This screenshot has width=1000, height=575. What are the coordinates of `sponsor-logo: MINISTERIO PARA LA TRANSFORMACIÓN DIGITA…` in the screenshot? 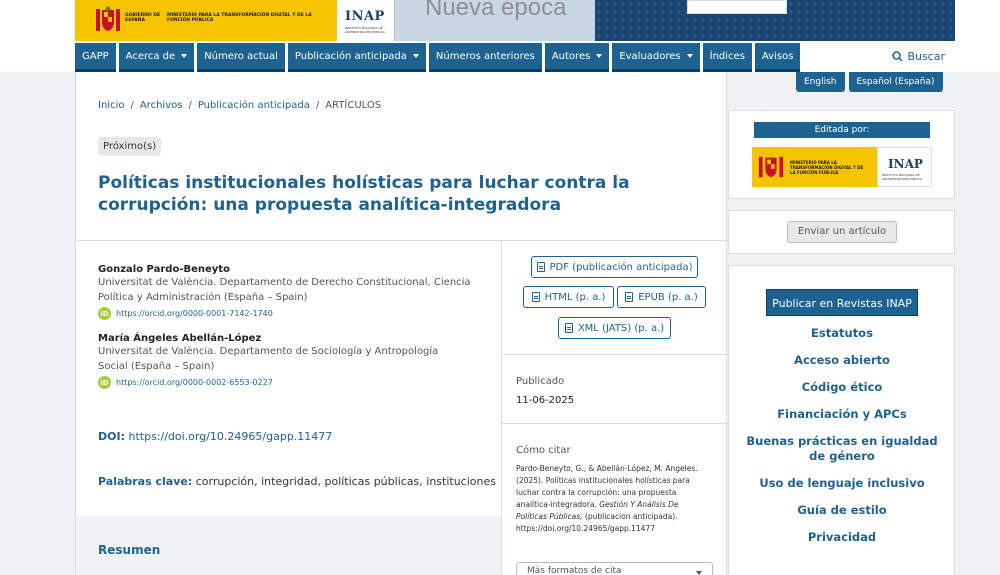 It's located at (842, 167).